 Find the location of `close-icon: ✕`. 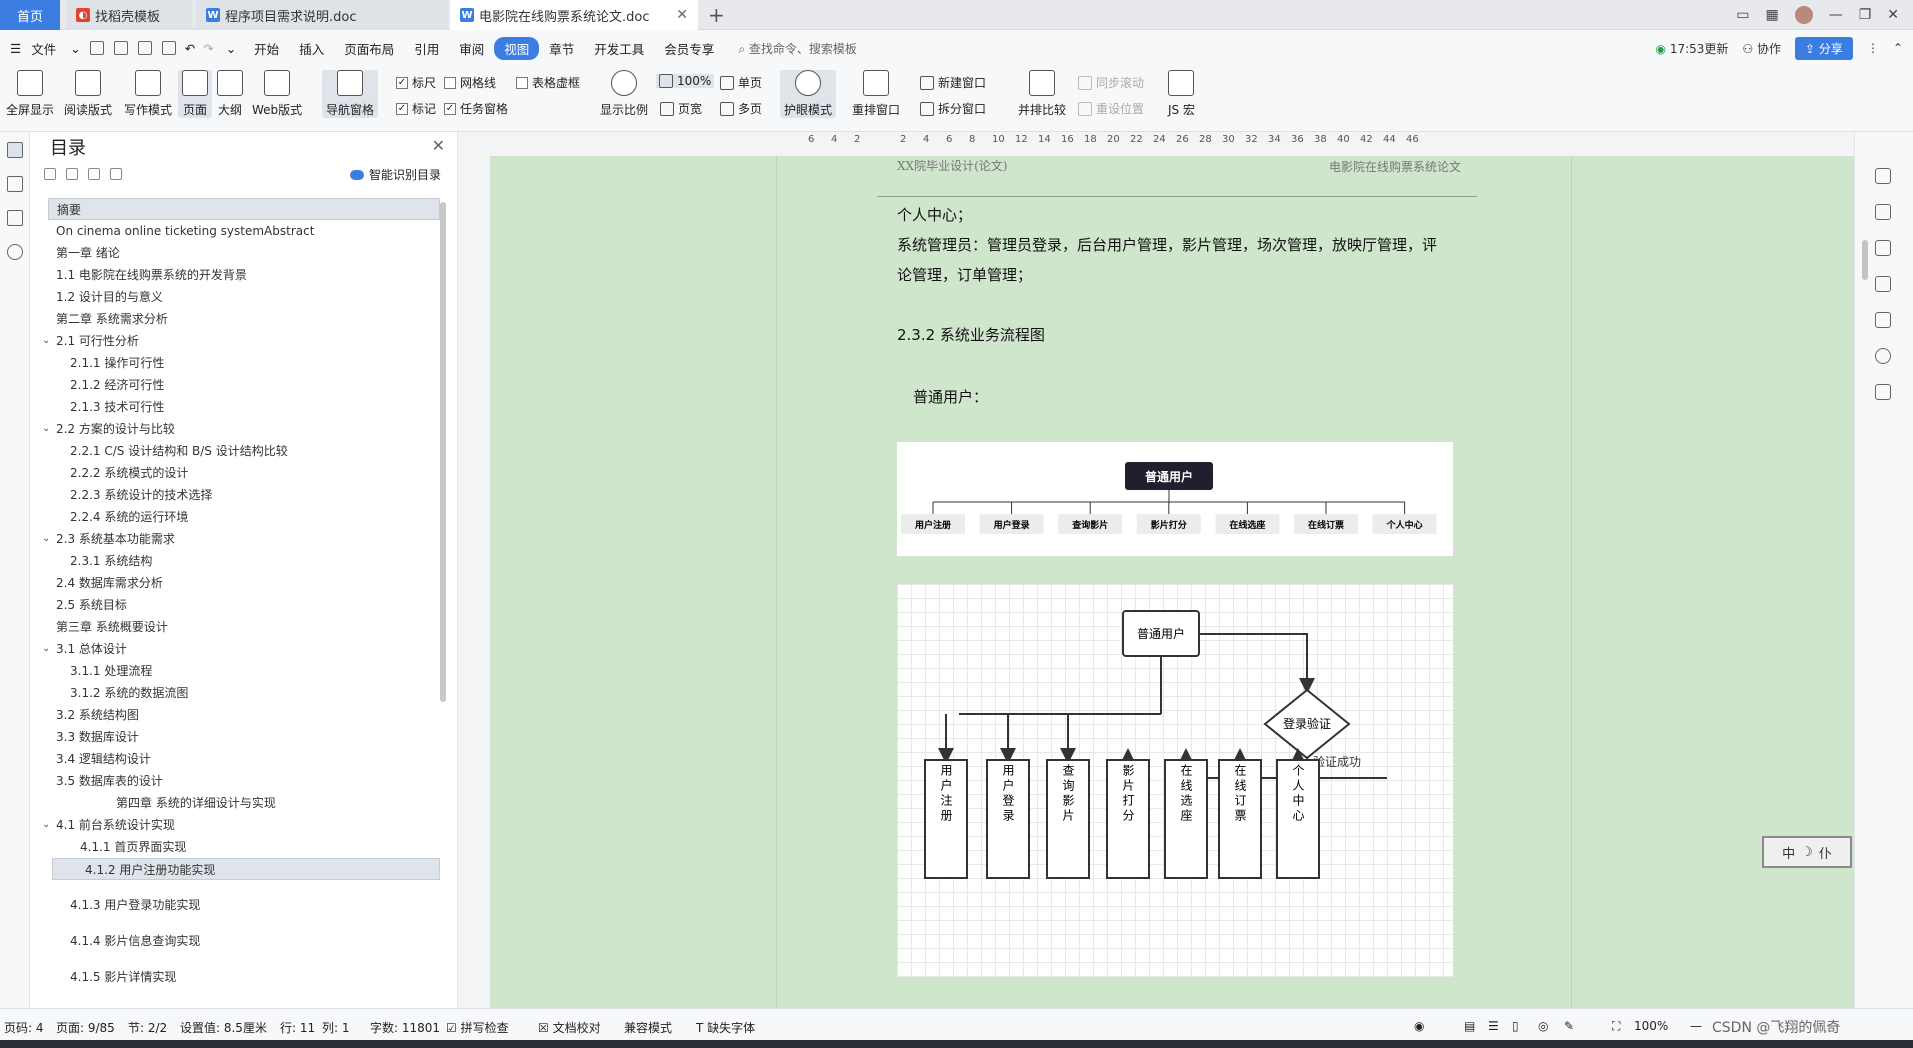

close-icon: ✕ is located at coordinates (438, 145).